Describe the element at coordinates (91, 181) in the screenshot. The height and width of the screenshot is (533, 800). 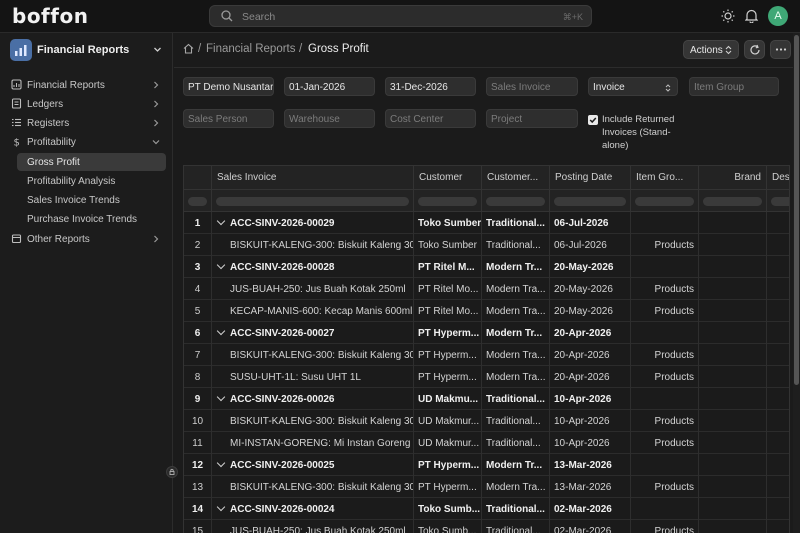
I see `sidebar-subitem-profitability-analysis: Profitability Analysis` at that location.